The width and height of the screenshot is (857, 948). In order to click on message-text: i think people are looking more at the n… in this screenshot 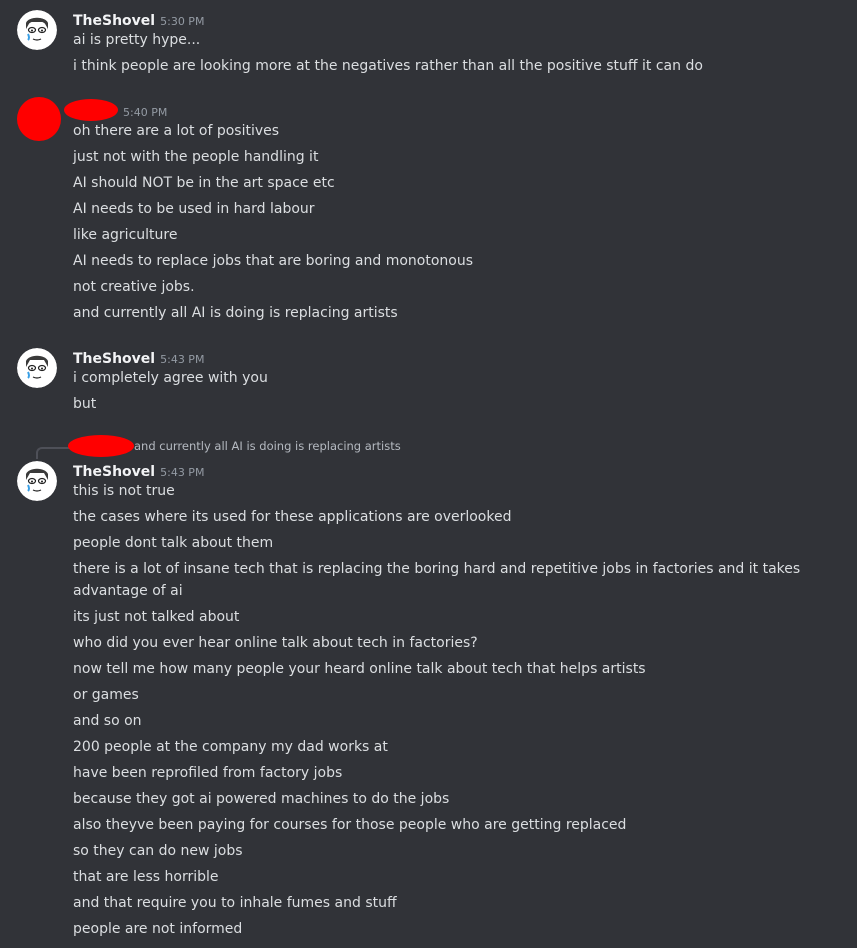, I will do `click(388, 66)`.